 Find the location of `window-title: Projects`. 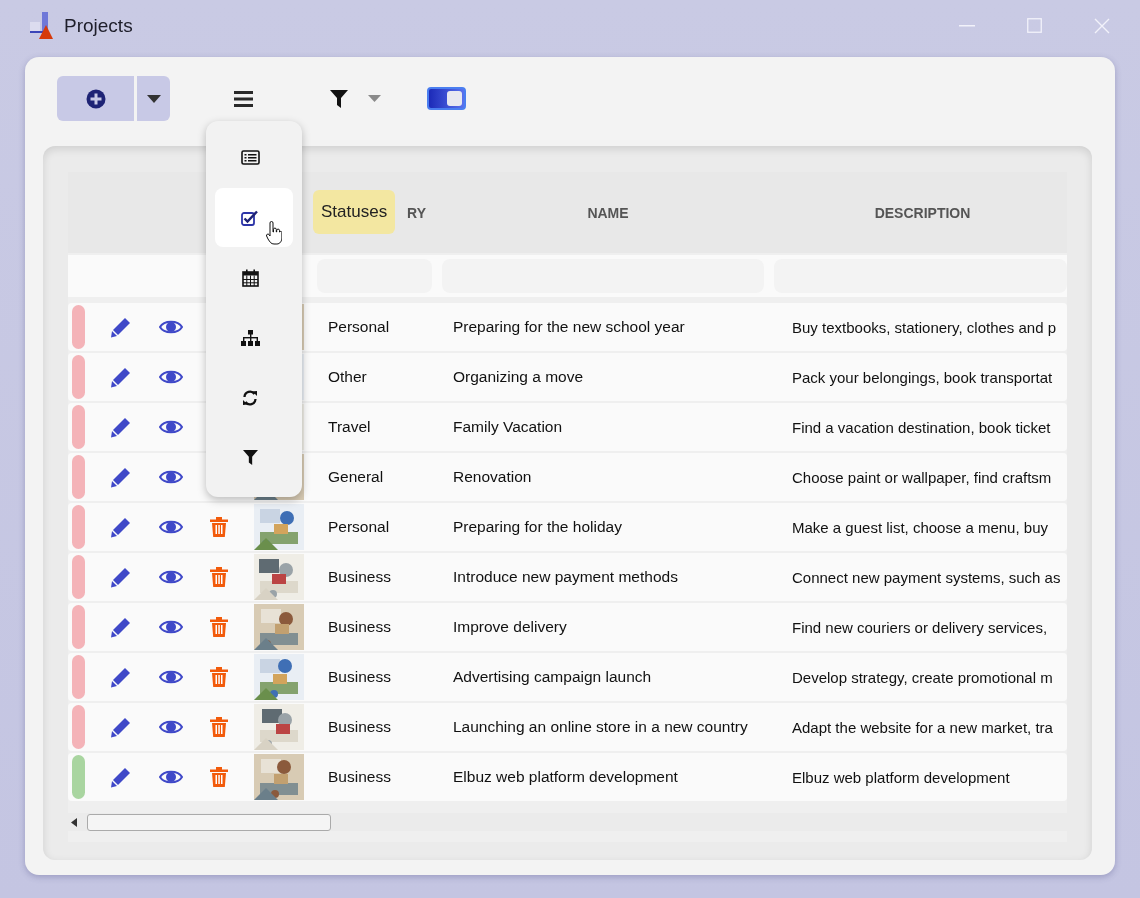

window-title: Projects is located at coordinates (98, 25).